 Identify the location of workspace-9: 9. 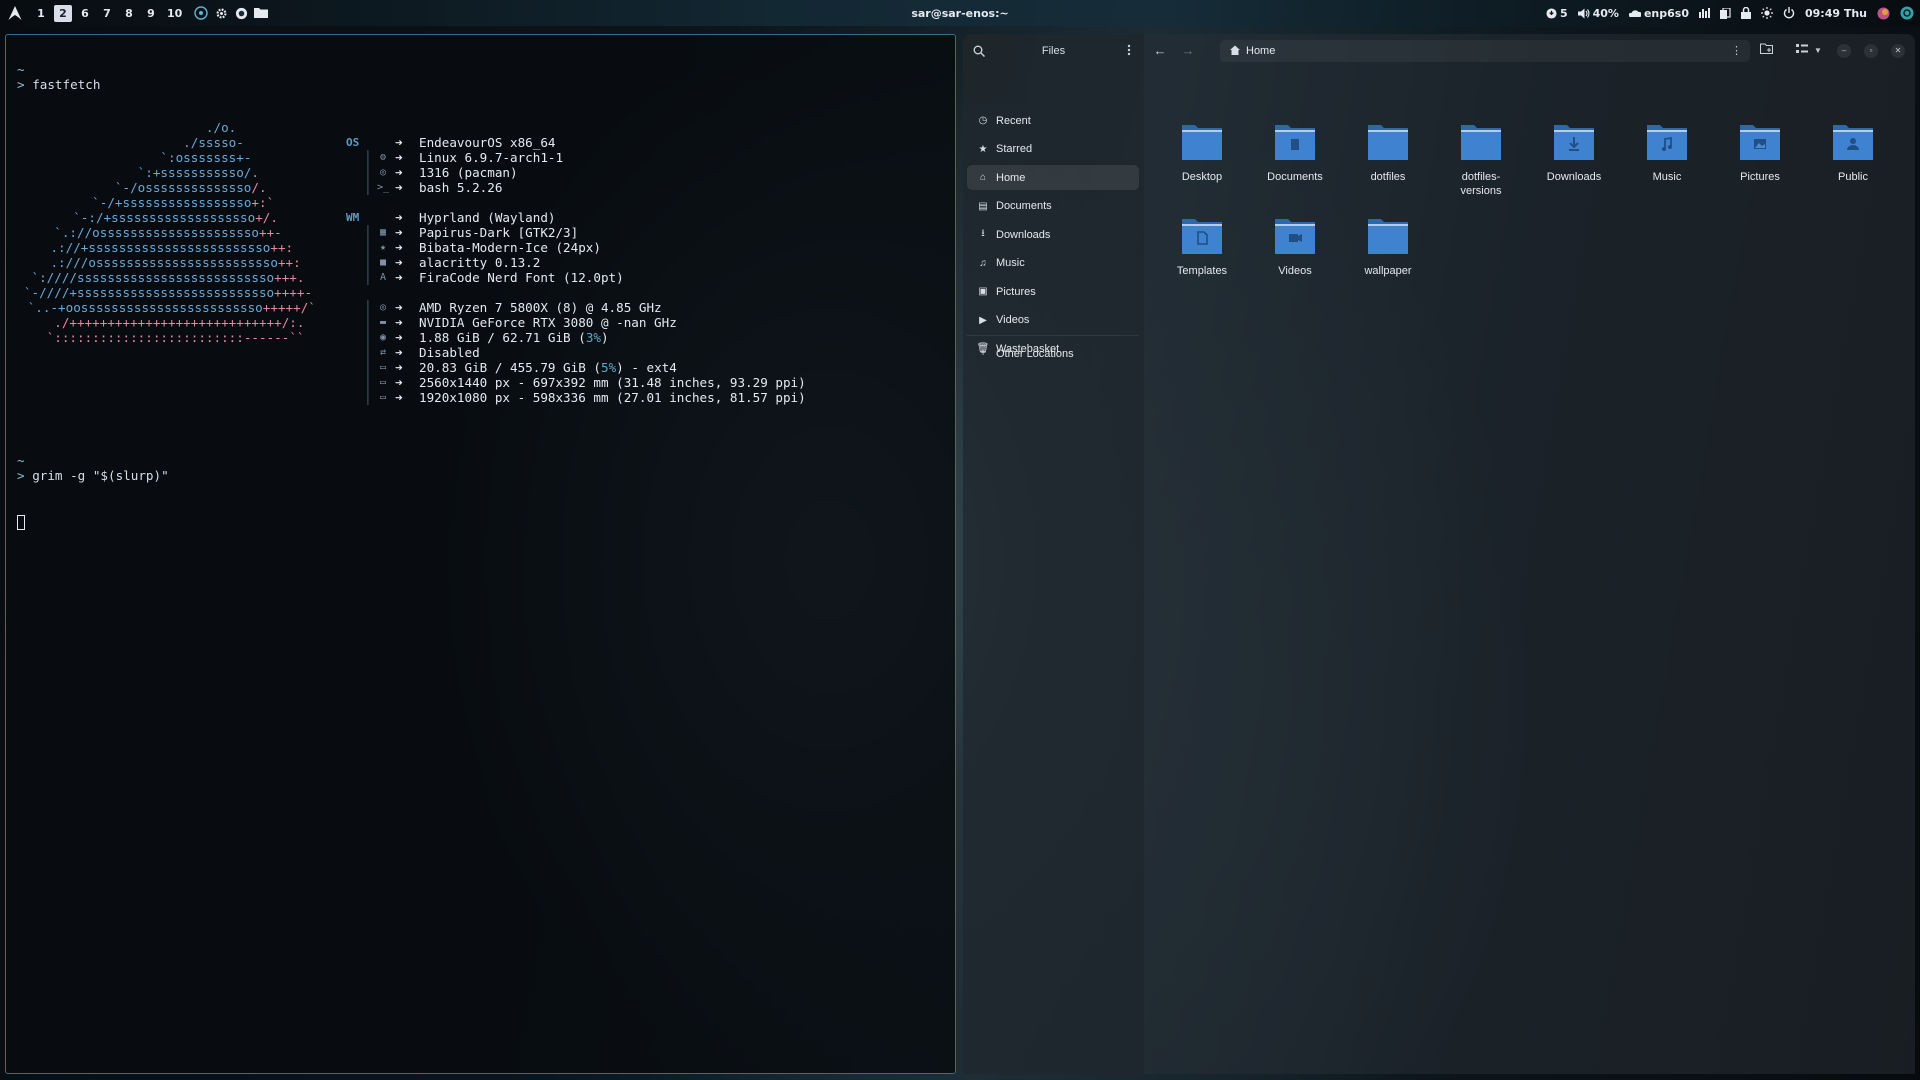
(151, 13).